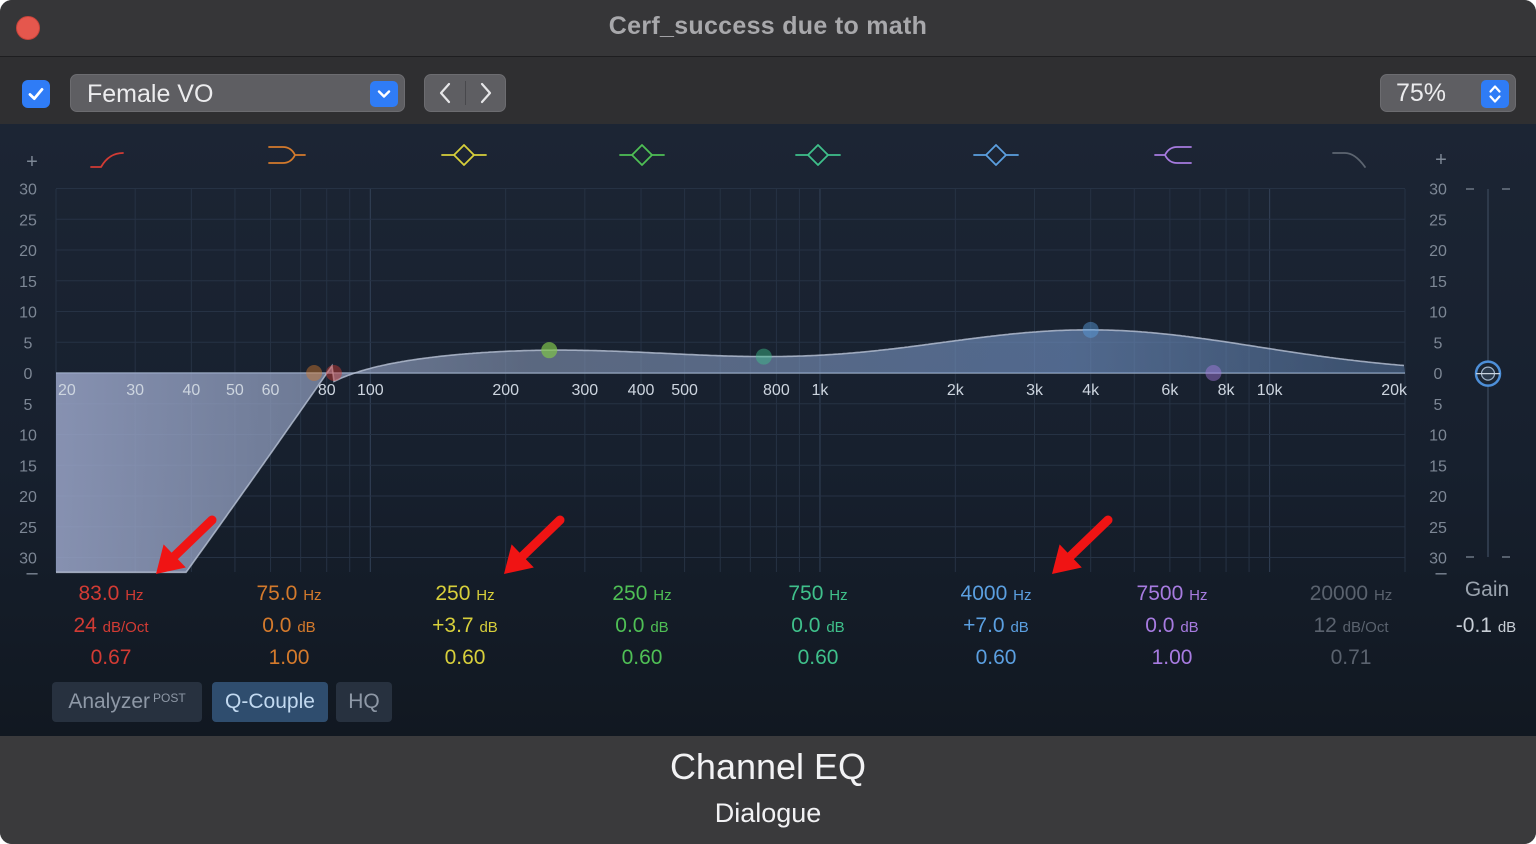 The image size is (1536, 844). Describe the element at coordinates (1213, 373) in the screenshot. I see `high-shelf-handle` at that location.